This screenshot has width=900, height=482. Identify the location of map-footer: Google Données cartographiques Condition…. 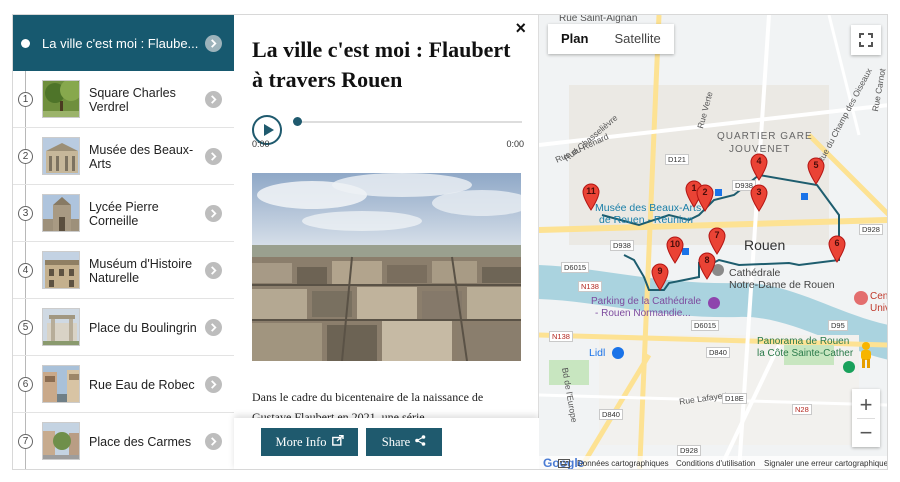
(713, 462).